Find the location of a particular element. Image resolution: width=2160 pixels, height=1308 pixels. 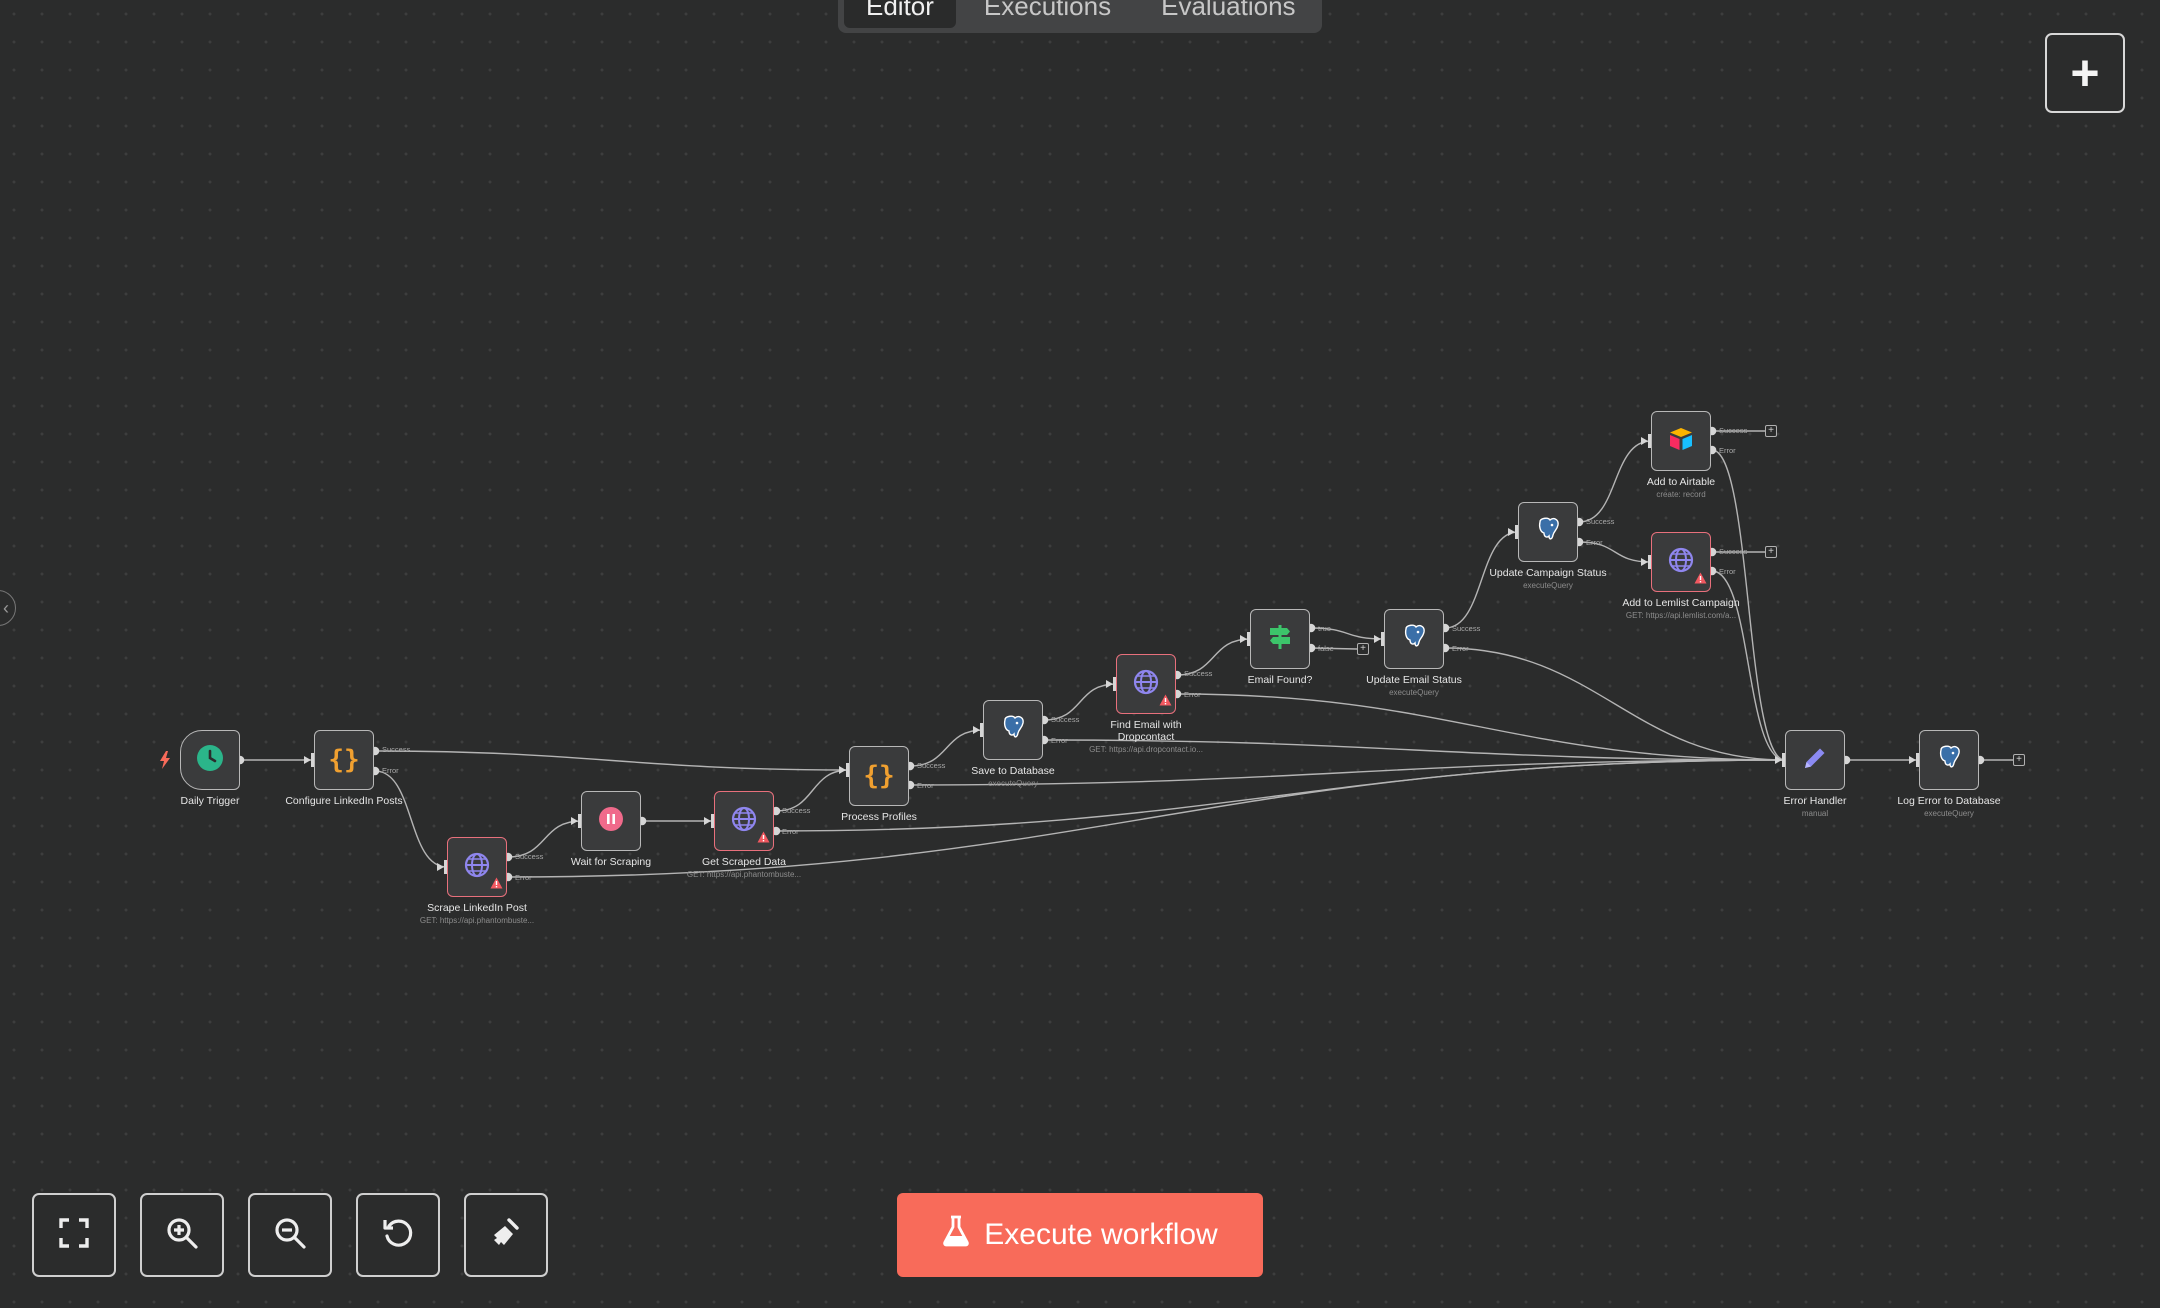

code-braces-icon: {} is located at coordinates (344, 760).